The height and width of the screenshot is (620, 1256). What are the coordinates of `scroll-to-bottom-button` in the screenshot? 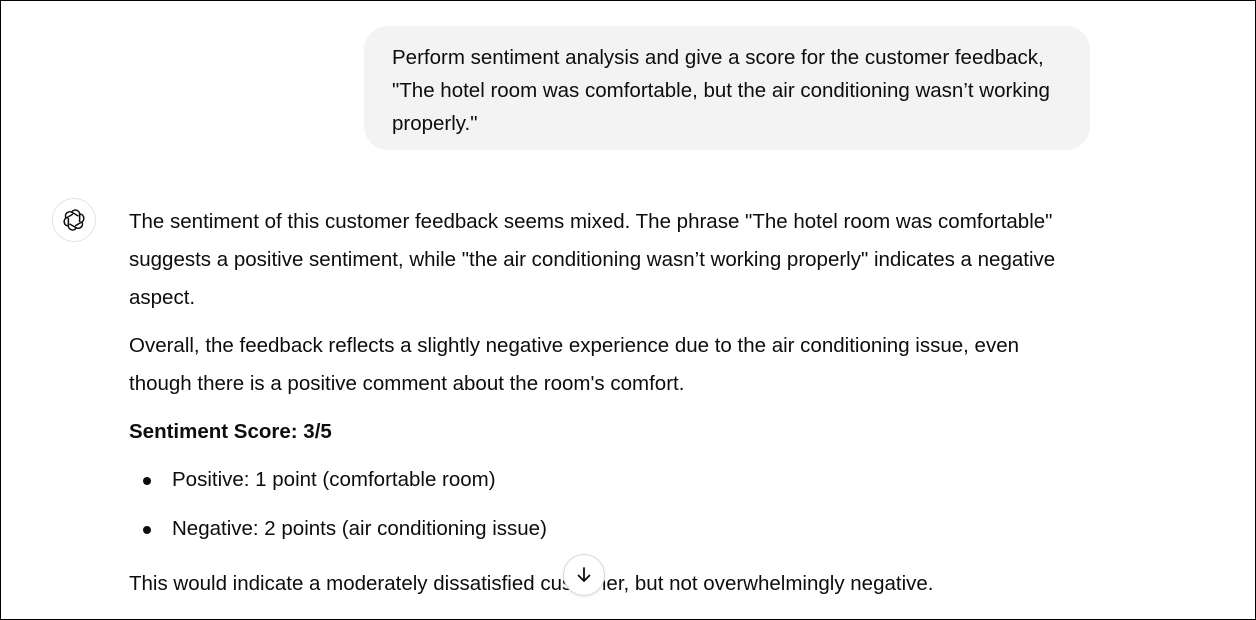 It's located at (584, 575).